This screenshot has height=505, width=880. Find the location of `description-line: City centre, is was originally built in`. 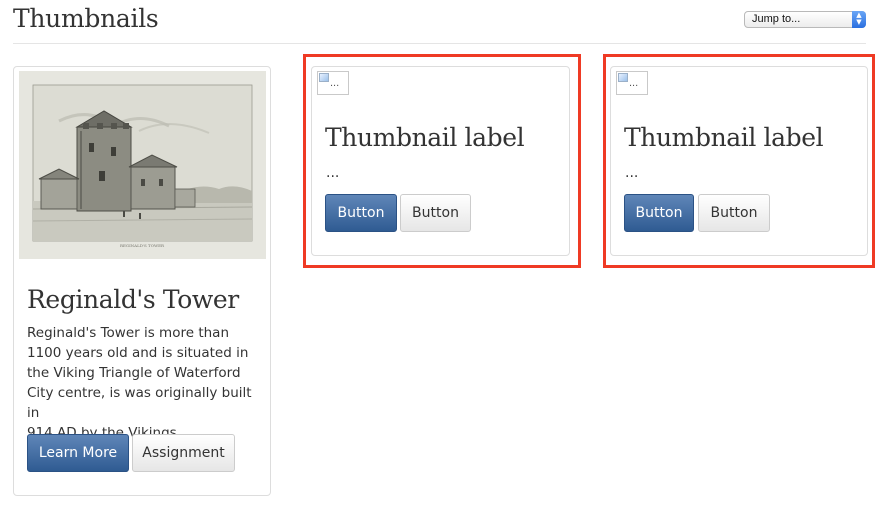

description-line: City centre, is was originally built in is located at coordinates (139, 403).